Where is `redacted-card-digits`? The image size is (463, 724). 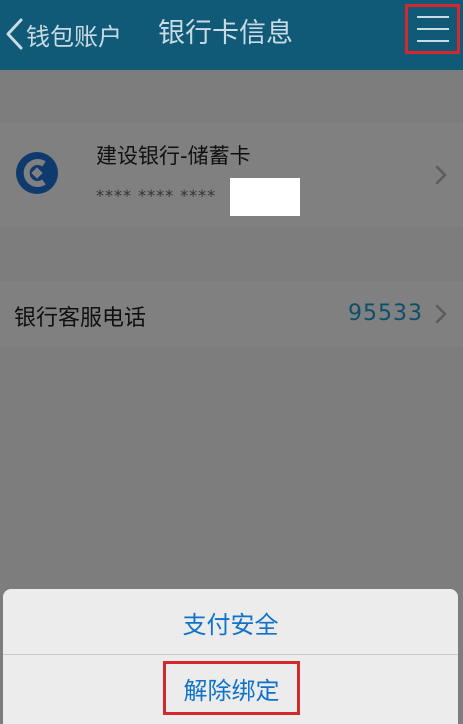
redacted-card-digits is located at coordinates (265, 197).